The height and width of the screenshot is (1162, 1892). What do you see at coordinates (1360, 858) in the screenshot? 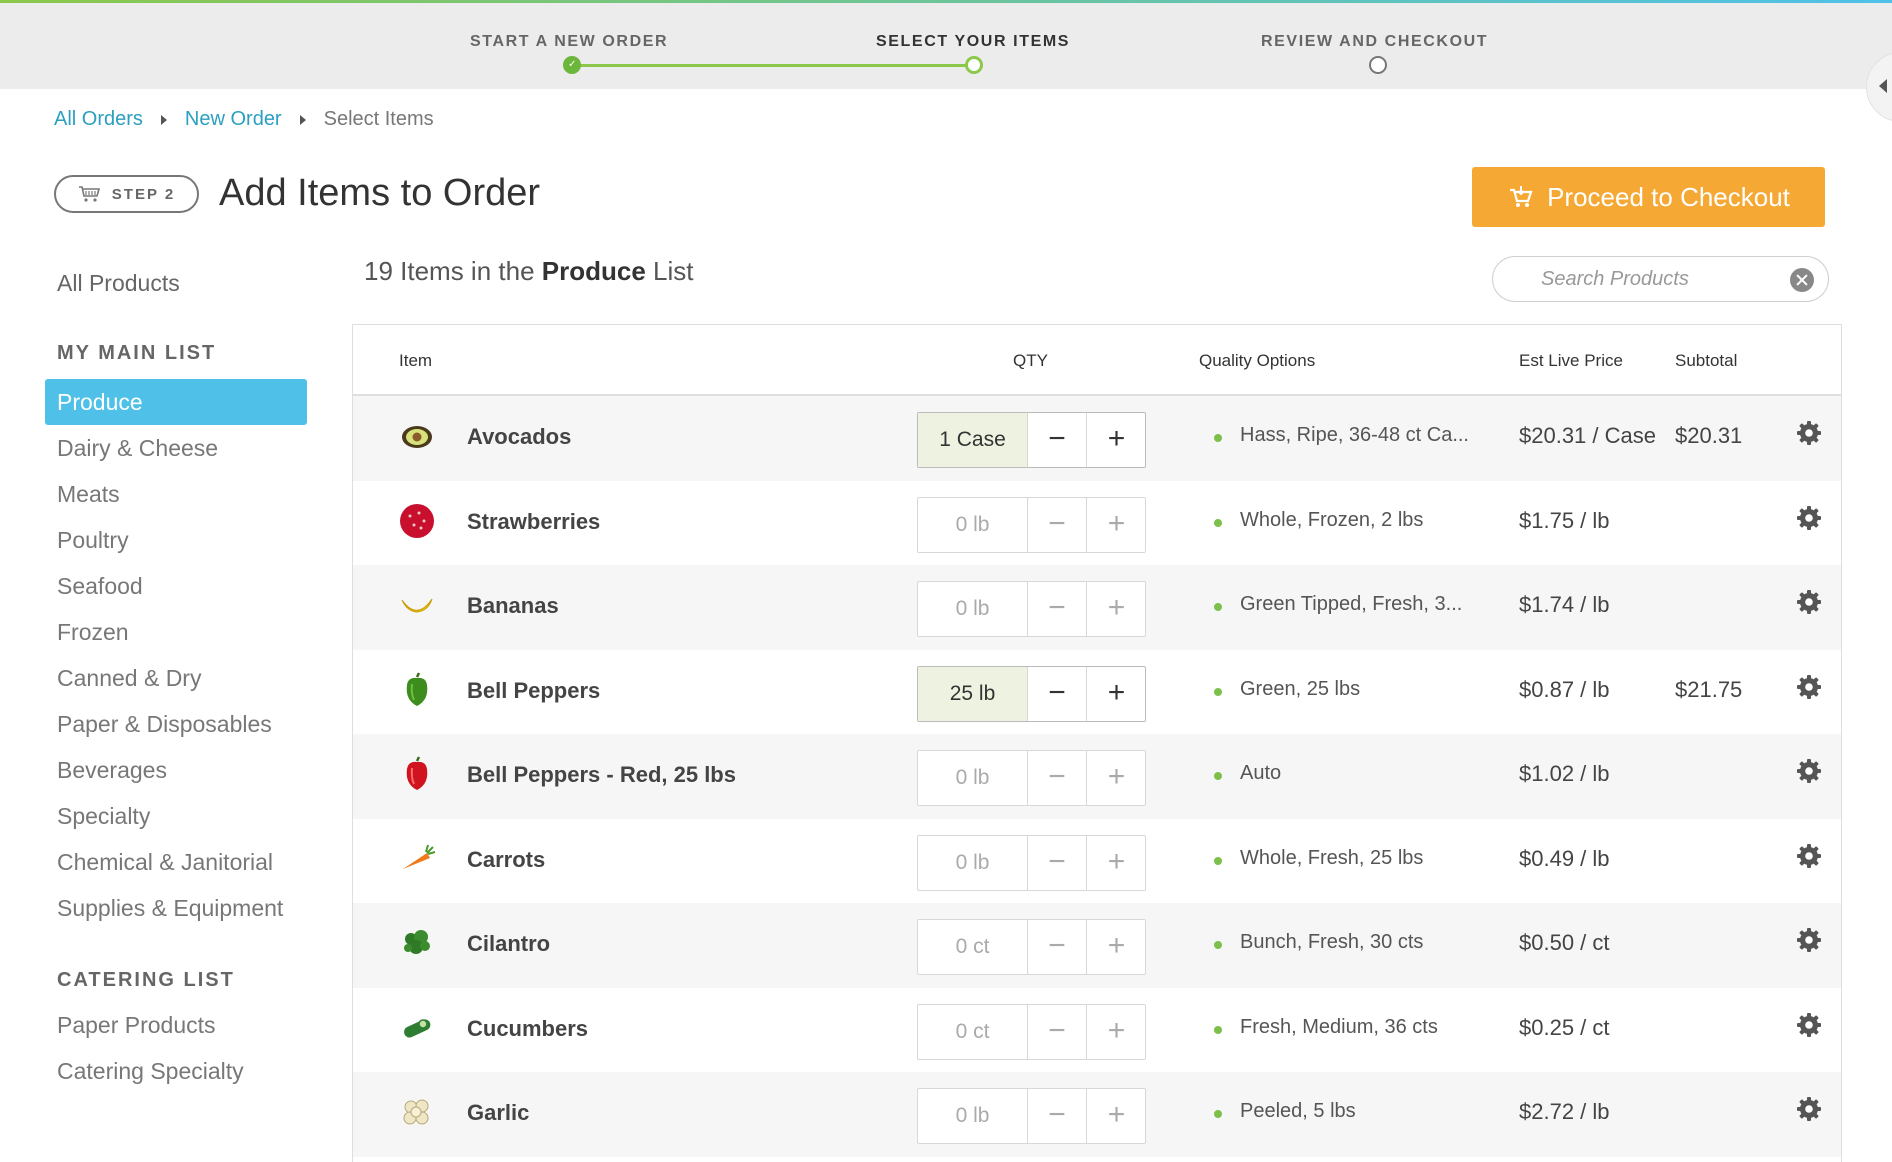
I see `quality-option: Whole, Fresh, 25 lbs` at bounding box center [1360, 858].